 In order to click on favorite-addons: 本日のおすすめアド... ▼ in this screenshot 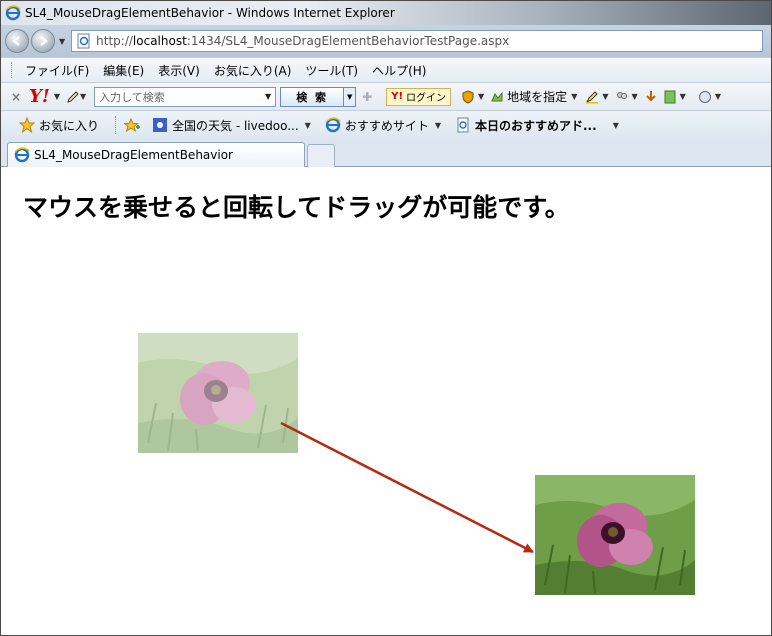, I will do `click(540, 125)`.